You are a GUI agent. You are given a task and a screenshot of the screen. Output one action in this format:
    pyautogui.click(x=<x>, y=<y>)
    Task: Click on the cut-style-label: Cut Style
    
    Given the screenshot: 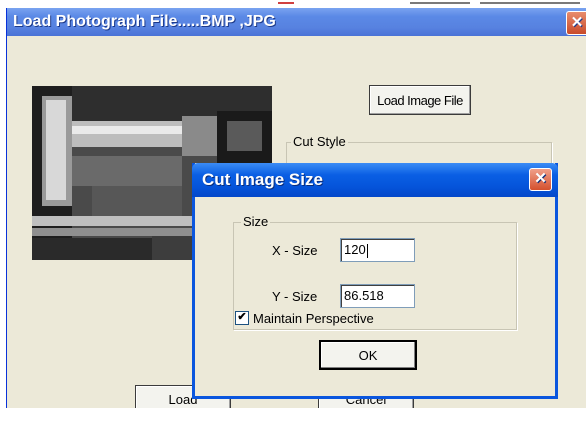 What is the action you would take?
    pyautogui.click(x=319, y=141)
    